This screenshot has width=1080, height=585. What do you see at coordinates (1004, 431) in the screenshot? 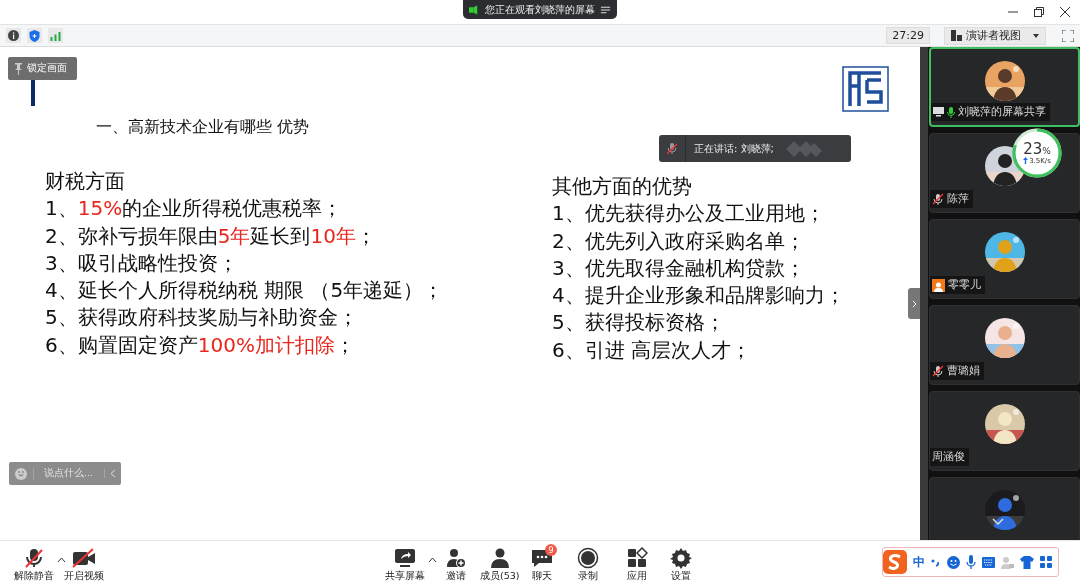
I see `participant-tile: 周涵俊` at bounding box center [1004, 431].